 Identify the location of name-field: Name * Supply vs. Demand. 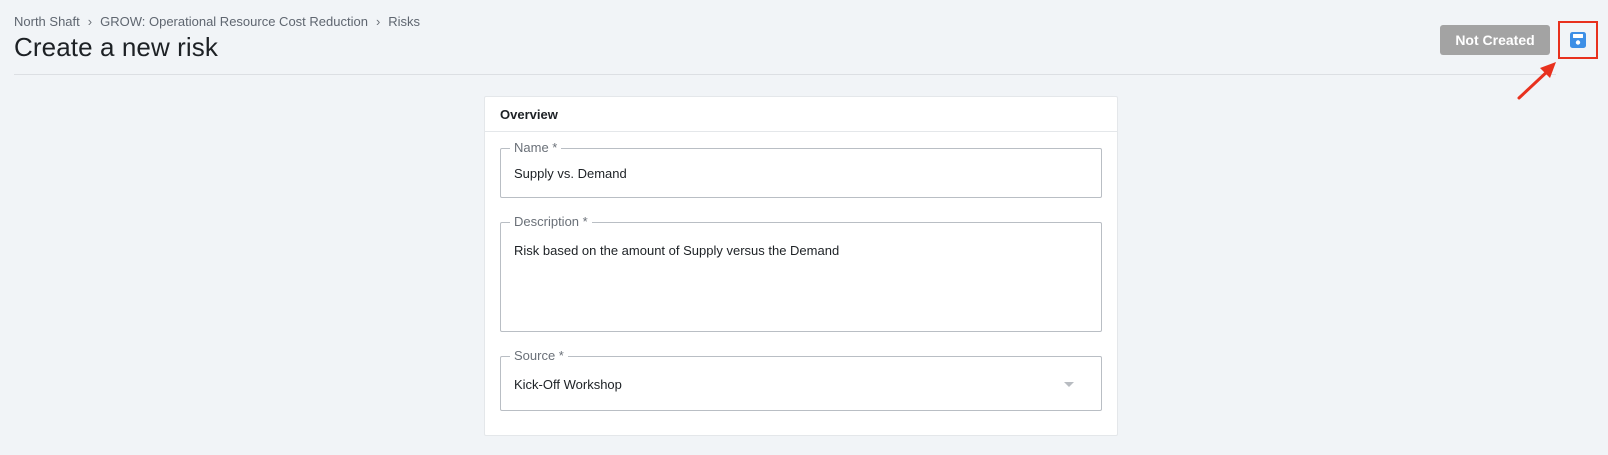
(801, 169).